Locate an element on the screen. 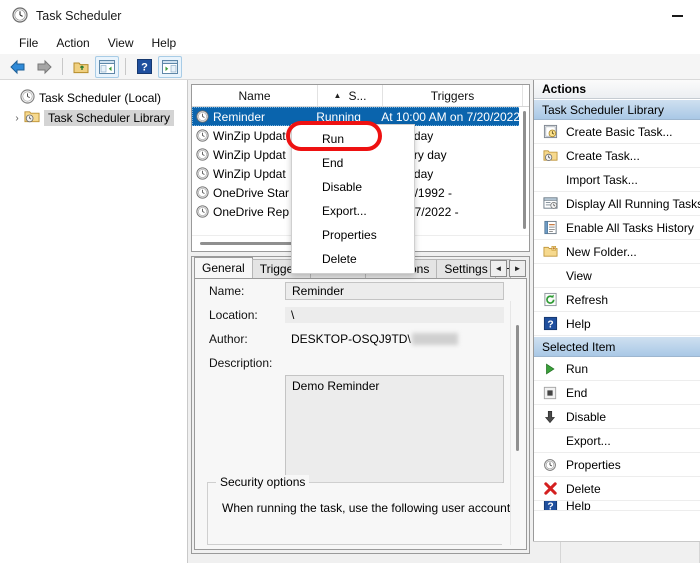 This screenshot has width=700, height=563. action-end: End is located at coordinates (617, 393).